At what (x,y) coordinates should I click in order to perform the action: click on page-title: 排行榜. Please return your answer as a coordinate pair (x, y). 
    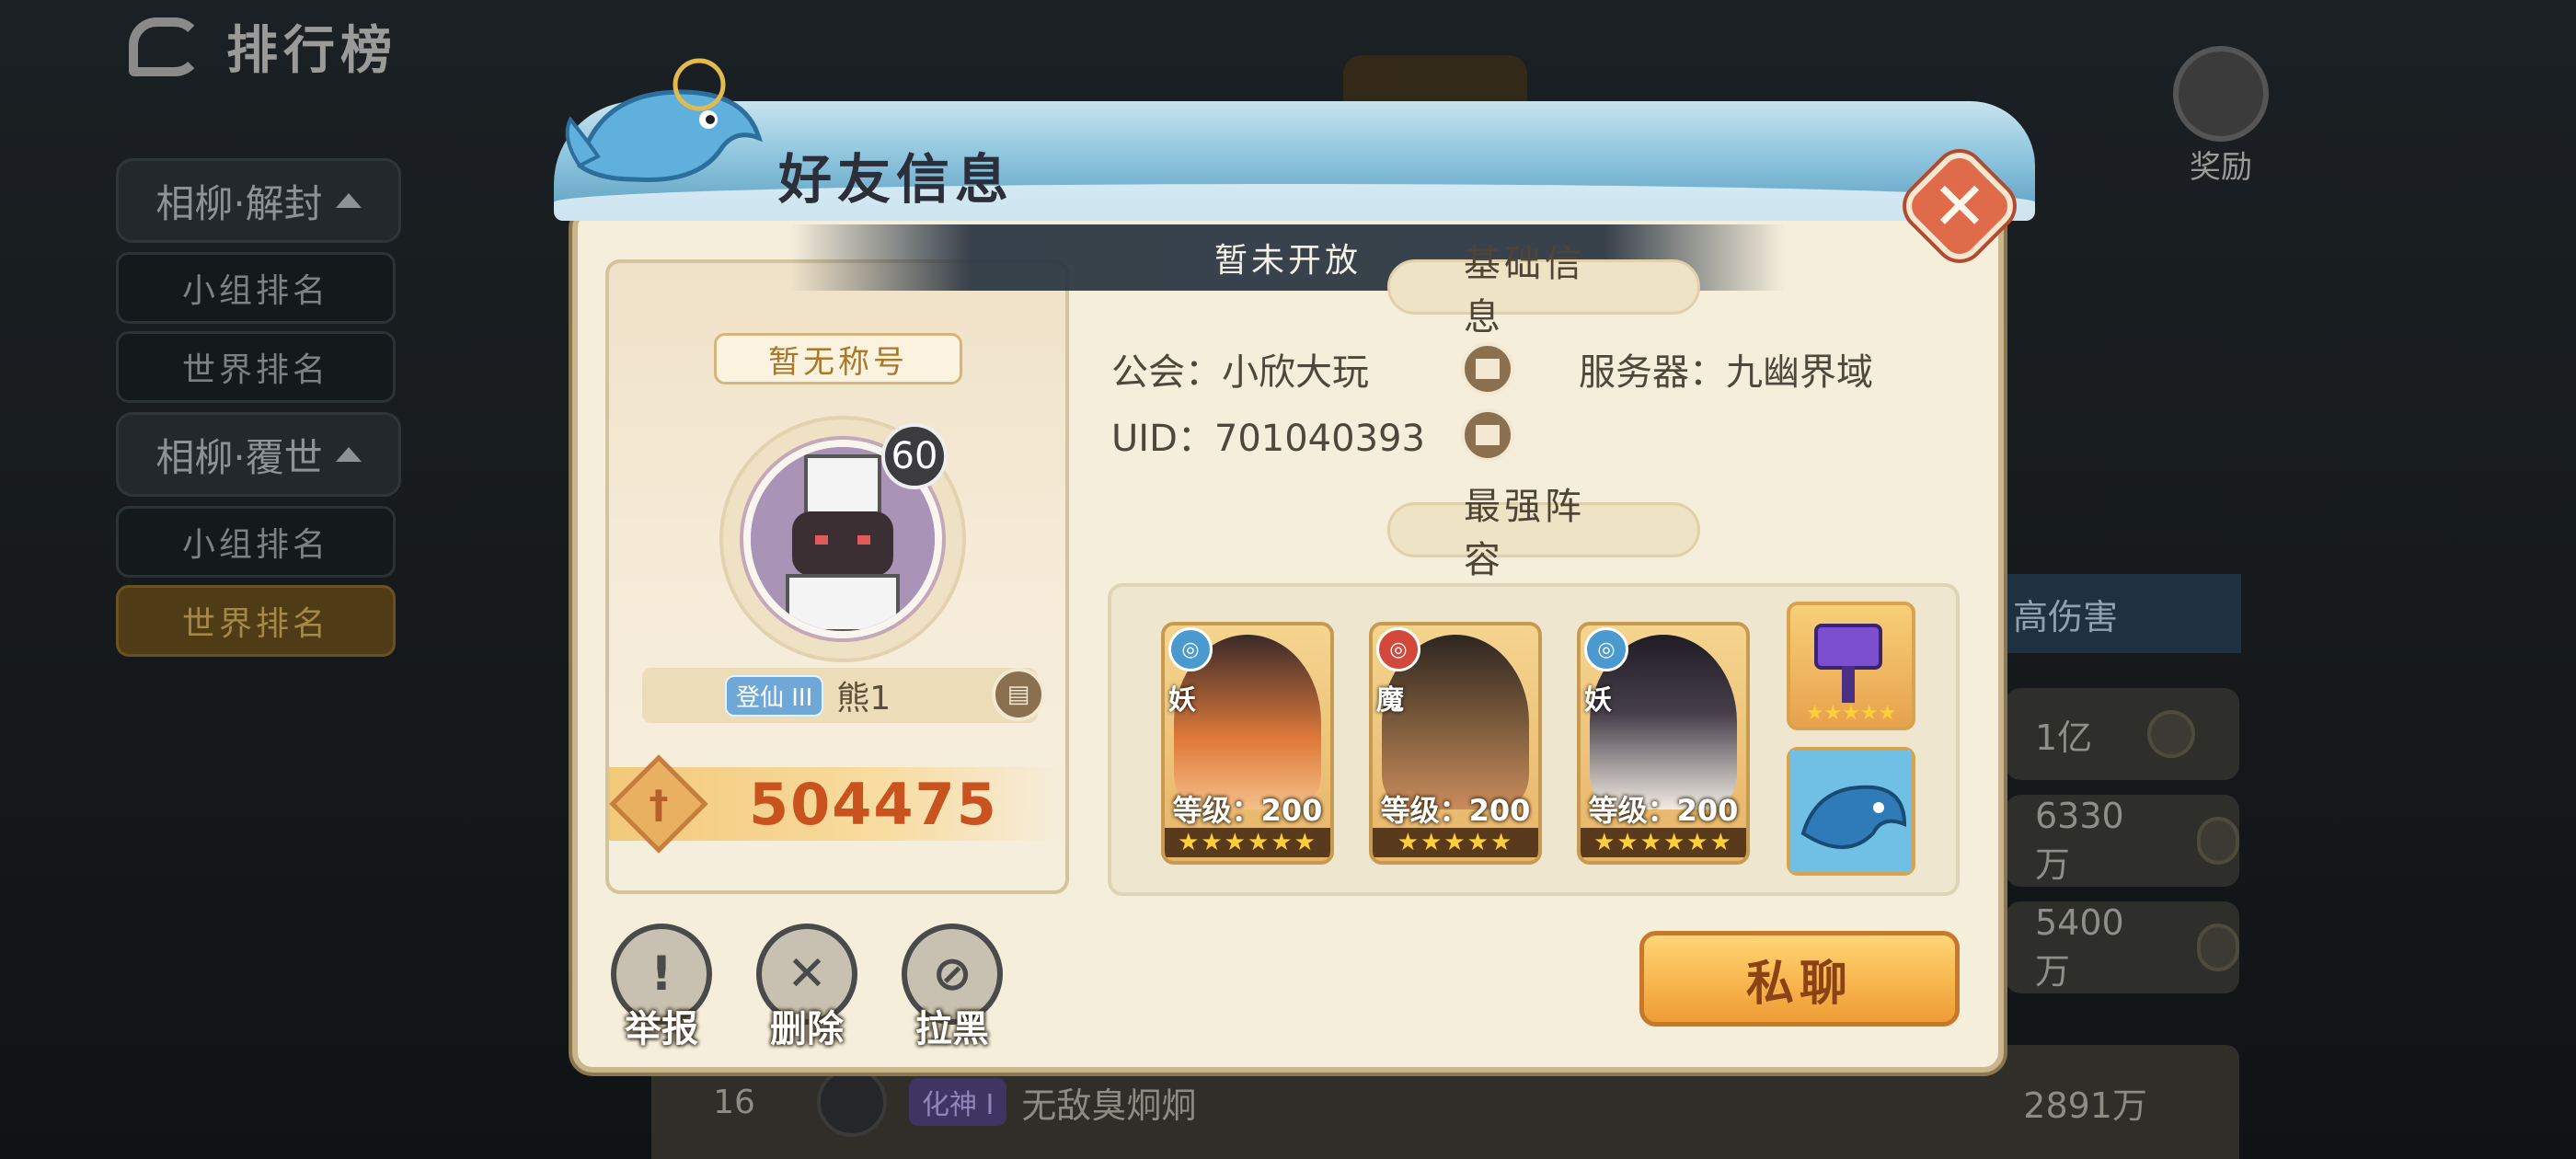
    Looking at the image, I should click on (311, 51).